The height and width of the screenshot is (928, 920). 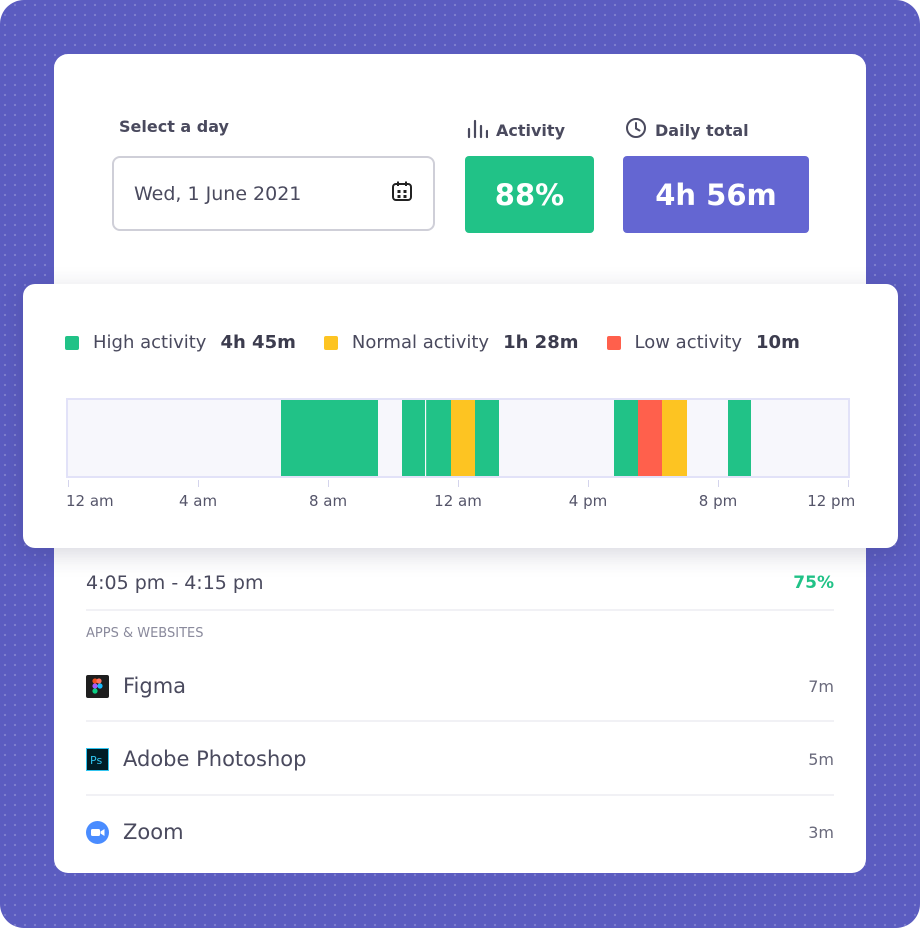 I want to click on high-activity-swatch, so click(x=72, y=342).